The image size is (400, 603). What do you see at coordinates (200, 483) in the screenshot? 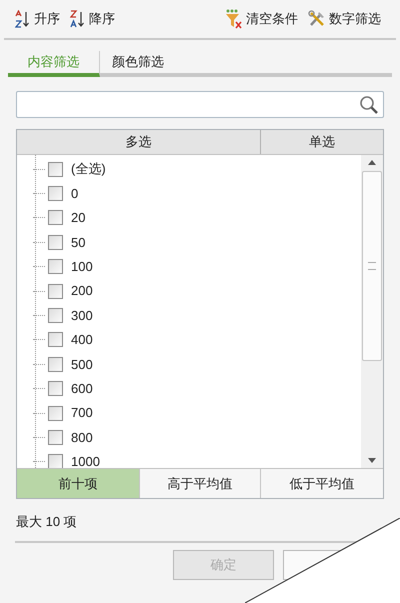
I see `quick-filter-tab: 高于平均值` at bounding box center [200, 483].